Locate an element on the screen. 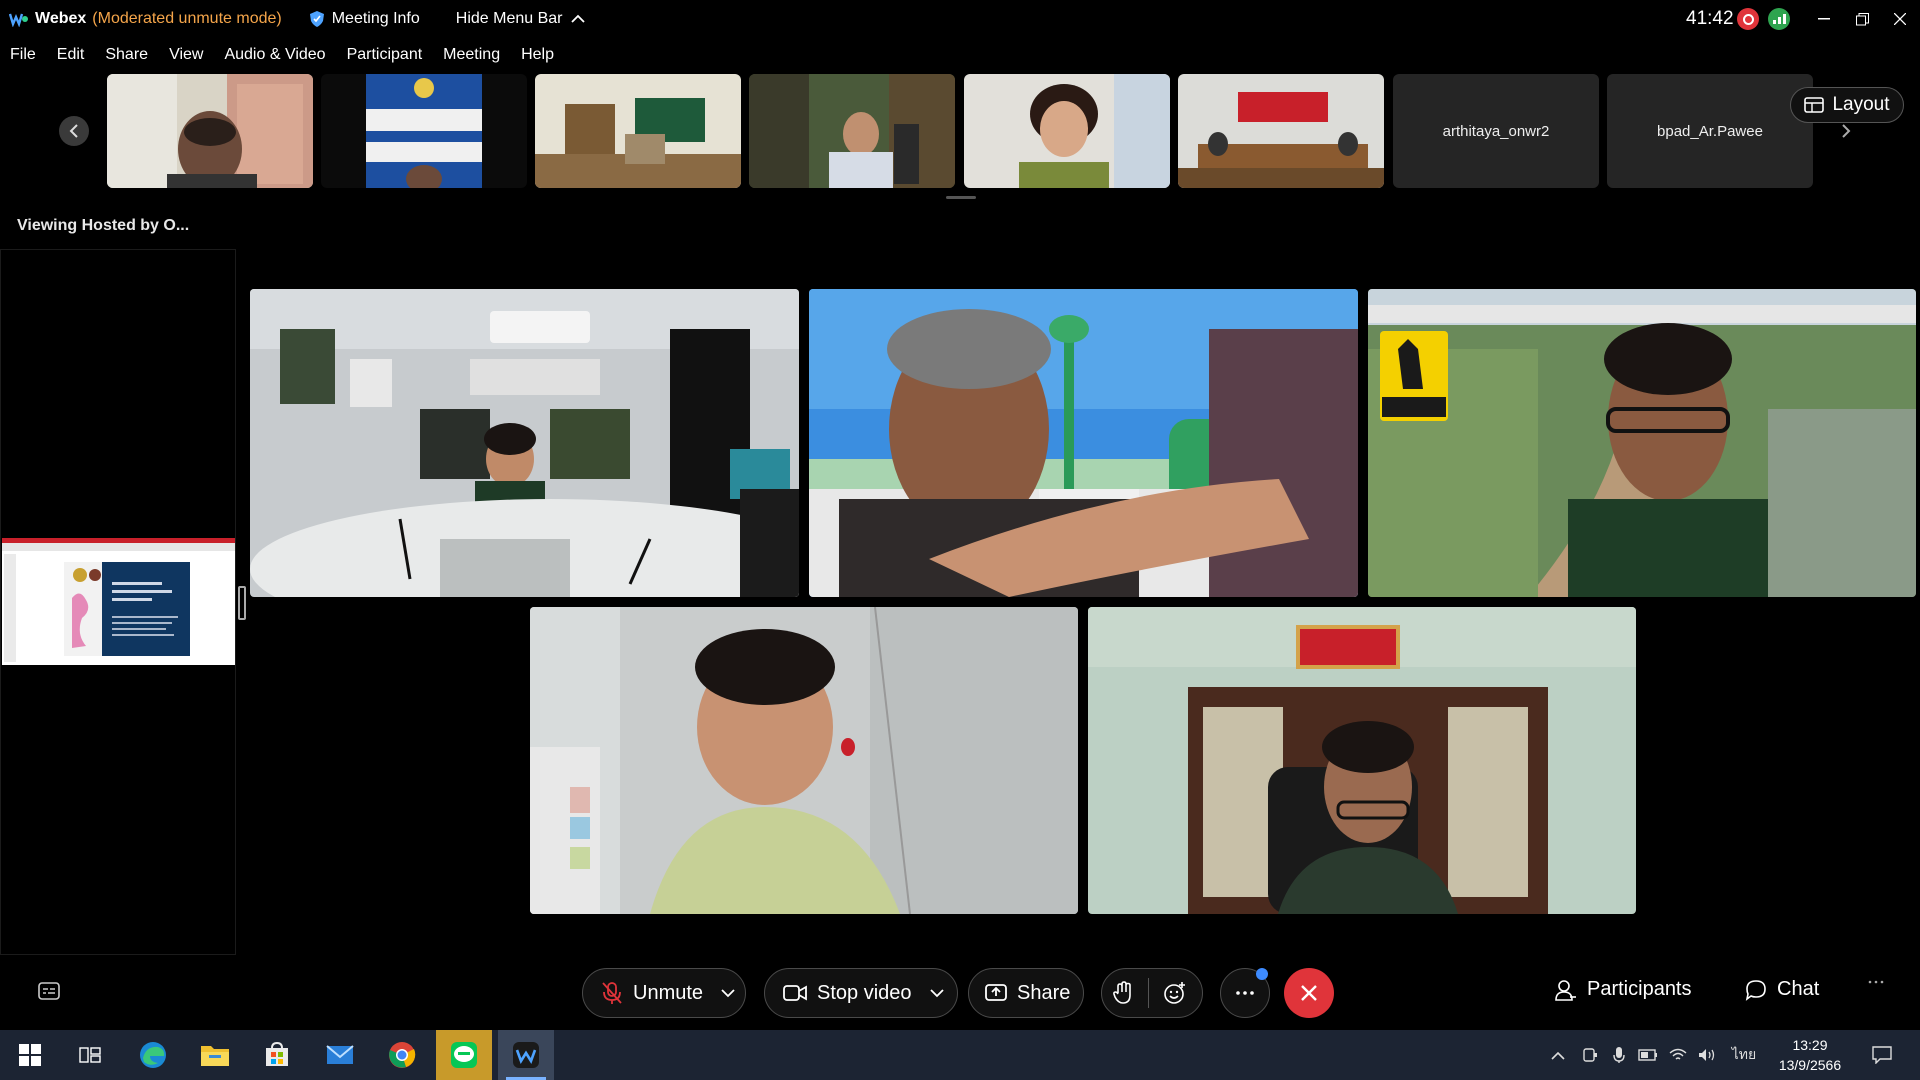 The image size is (1920, 1080). language-label: ไทย is located at coordinates (1744, 1054).